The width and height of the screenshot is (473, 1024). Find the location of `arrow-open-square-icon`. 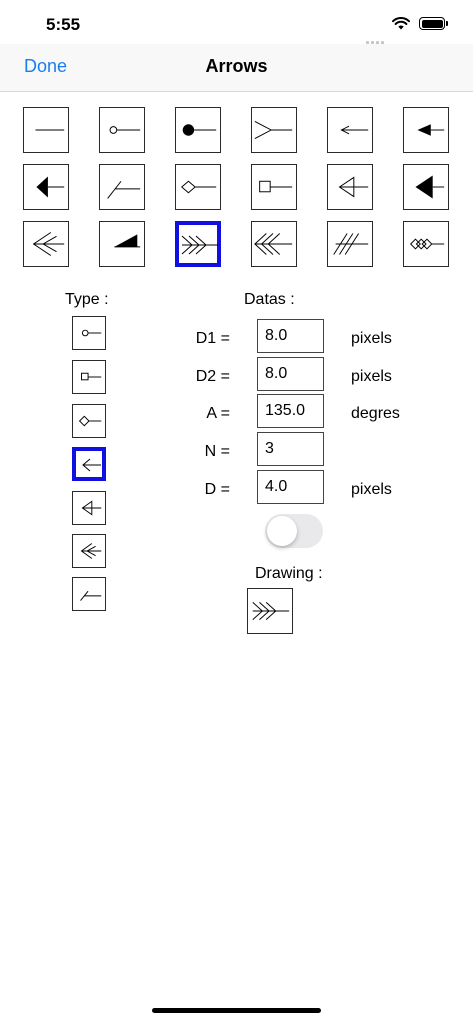

arrow-open-square-icon is located at coordinates (276, 186).